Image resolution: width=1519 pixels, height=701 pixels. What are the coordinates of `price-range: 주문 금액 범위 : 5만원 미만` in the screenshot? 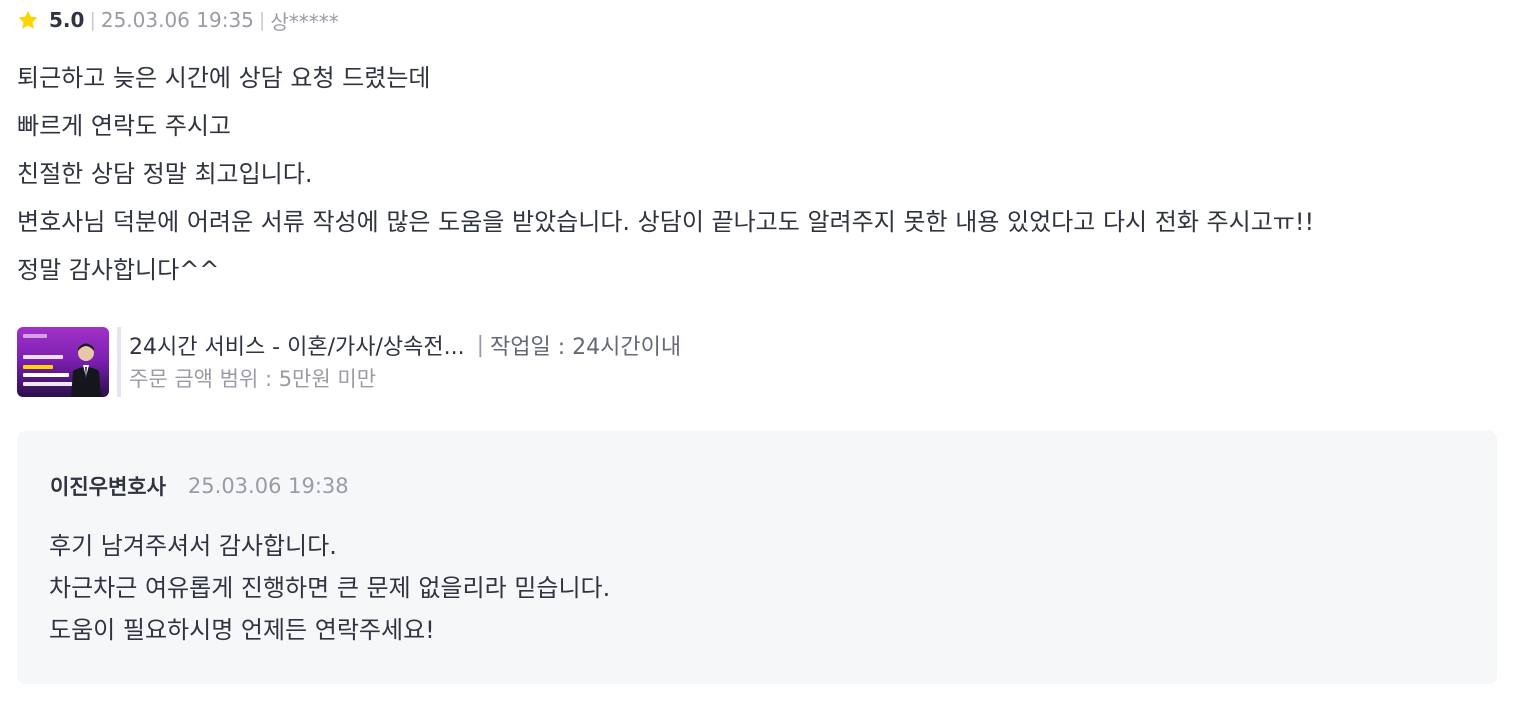 It's located at (253, 379).